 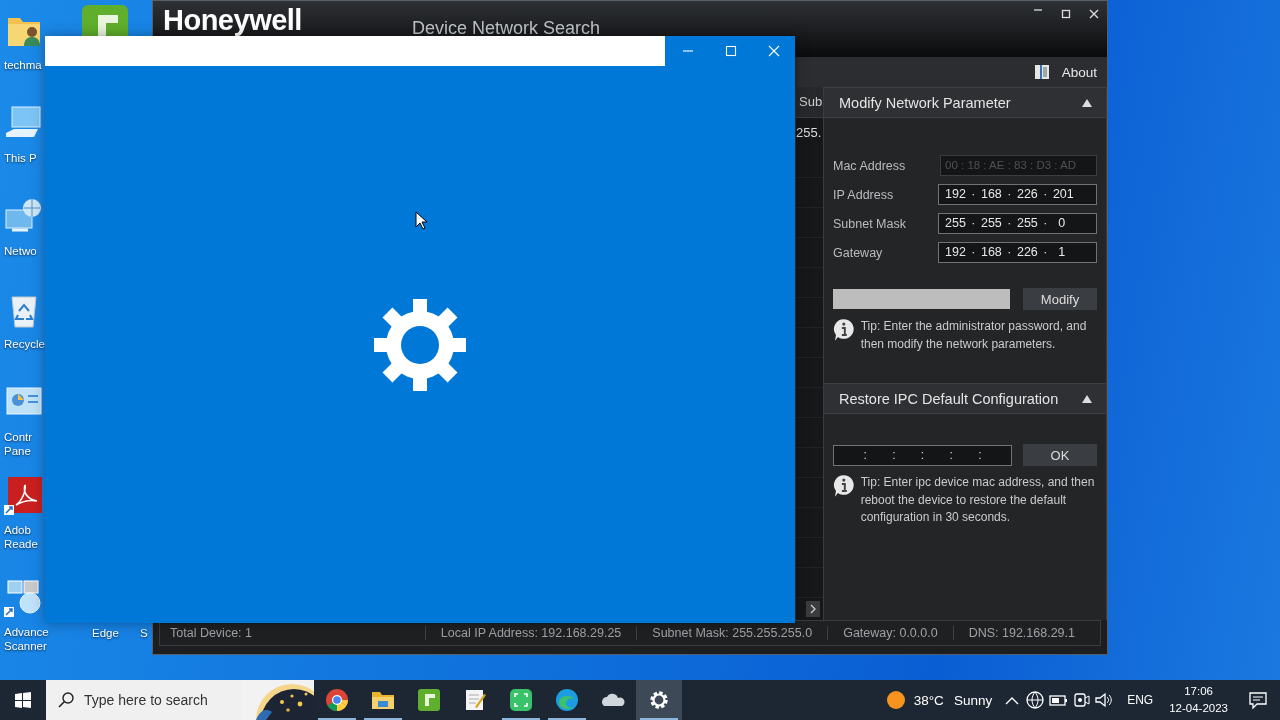 I want to click on globe-icon, so click(x=1035, y=700).